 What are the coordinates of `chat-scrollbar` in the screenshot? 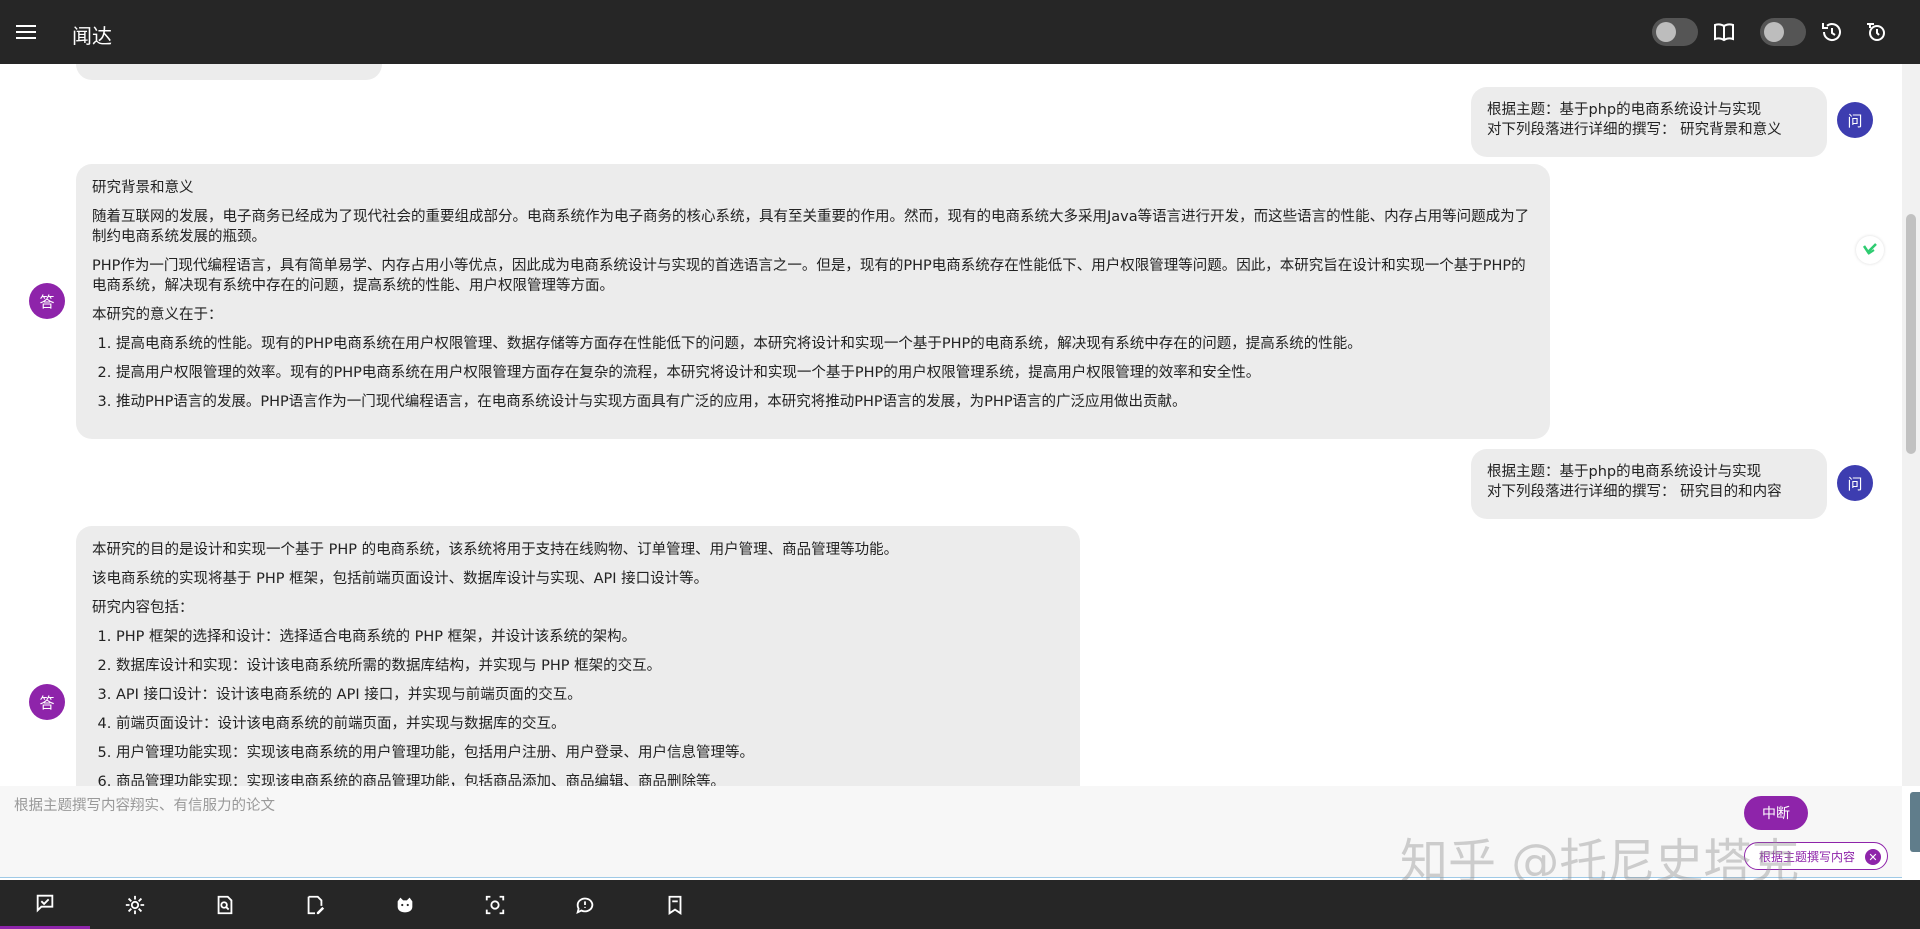 It's located at (1911, 425).